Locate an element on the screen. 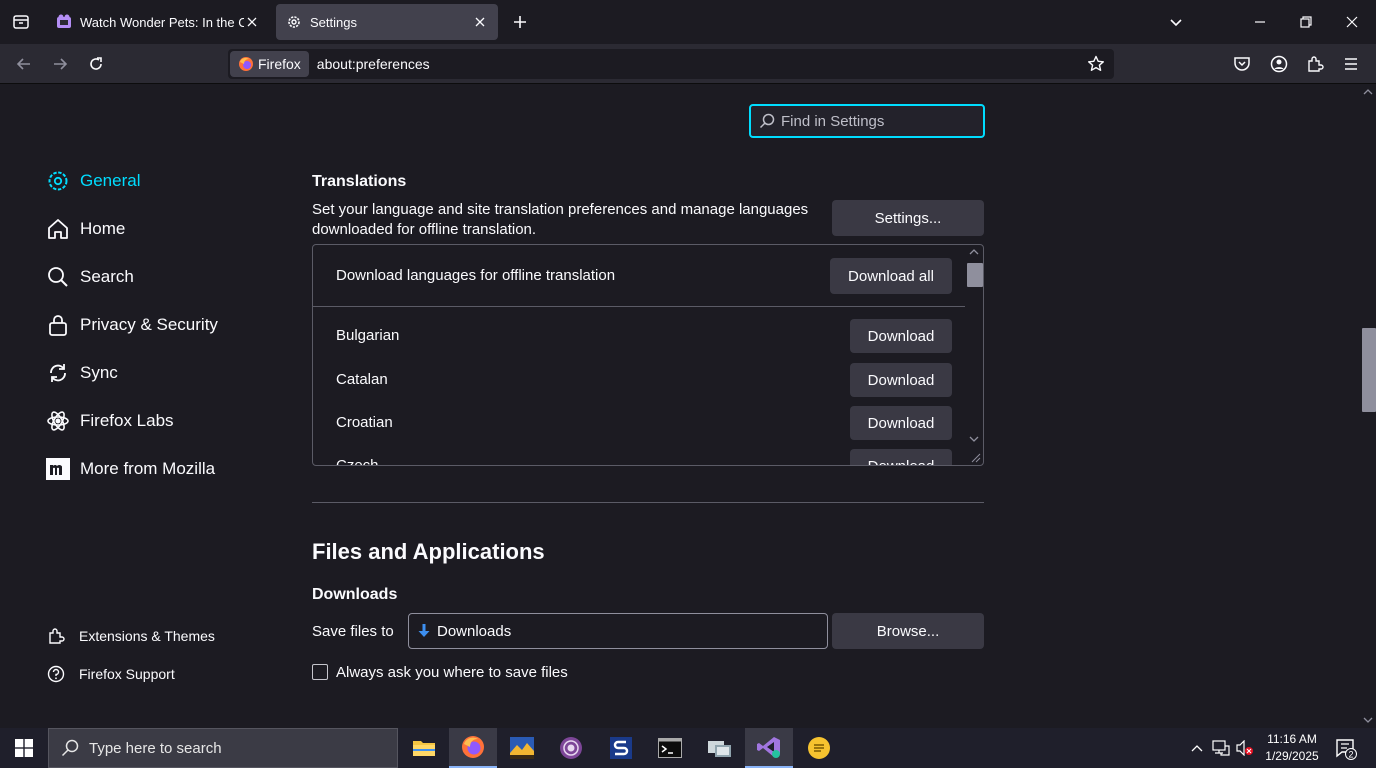 This screenshot has width=1376, height=768. taskbar-app-browser is located at coordinates (571, 748).